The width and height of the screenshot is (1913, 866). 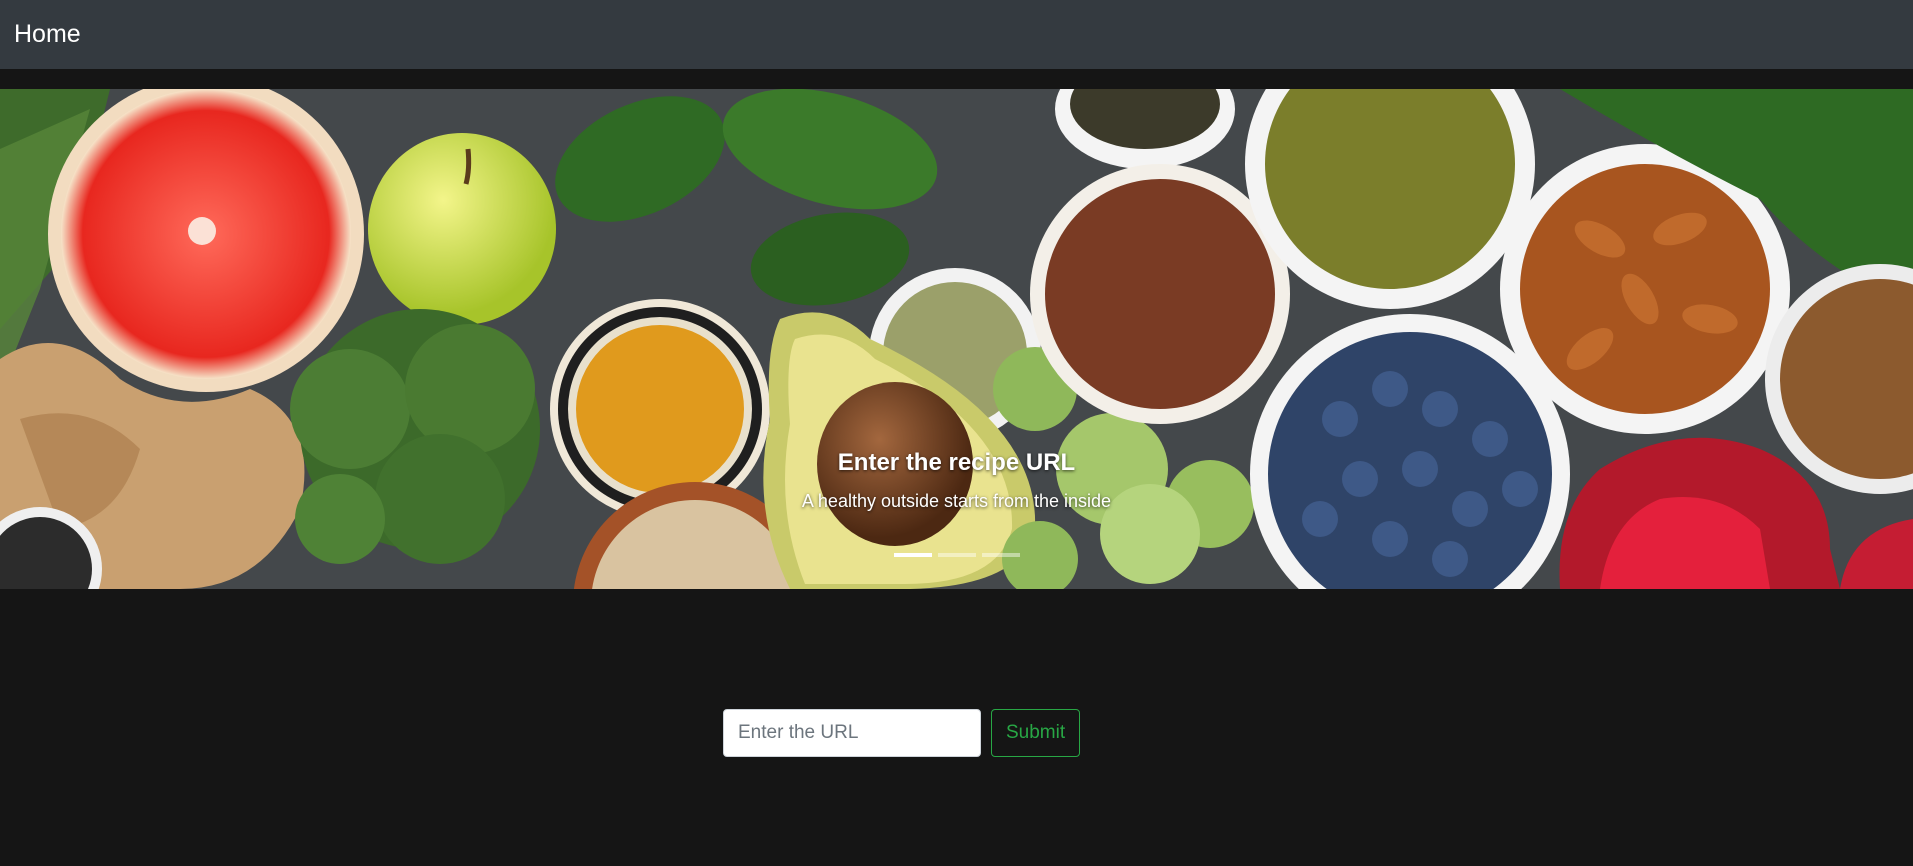 What do you see at coordinates (956, 501) in the screenshot?
I see `caption-text: A healthy outside starts from the inside` at bounding box center [956, 501].